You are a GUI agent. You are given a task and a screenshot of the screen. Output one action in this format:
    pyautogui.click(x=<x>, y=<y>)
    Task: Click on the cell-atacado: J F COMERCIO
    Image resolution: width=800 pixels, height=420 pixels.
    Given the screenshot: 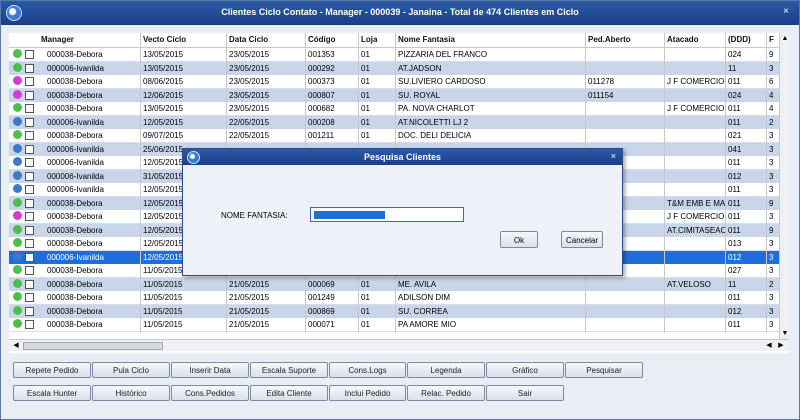 What is the action you would take?
    pyautogui.click(x=696, y=216)
    